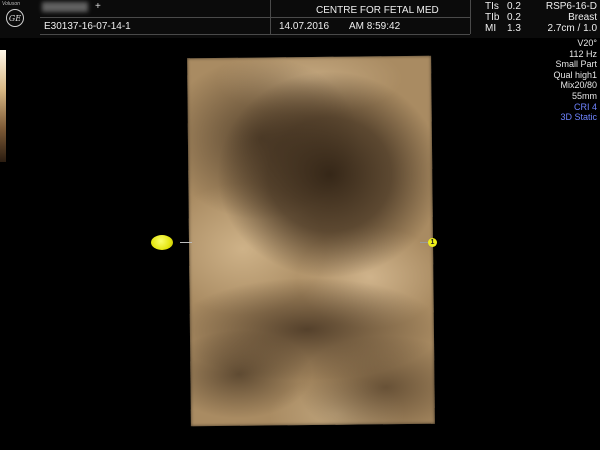 The width and height of the screenshot is (600, 450). What do you see at coordinates (11, 4) in the screenshot?
I see `brand-name: Voluson` at bounding box center [11, 4].